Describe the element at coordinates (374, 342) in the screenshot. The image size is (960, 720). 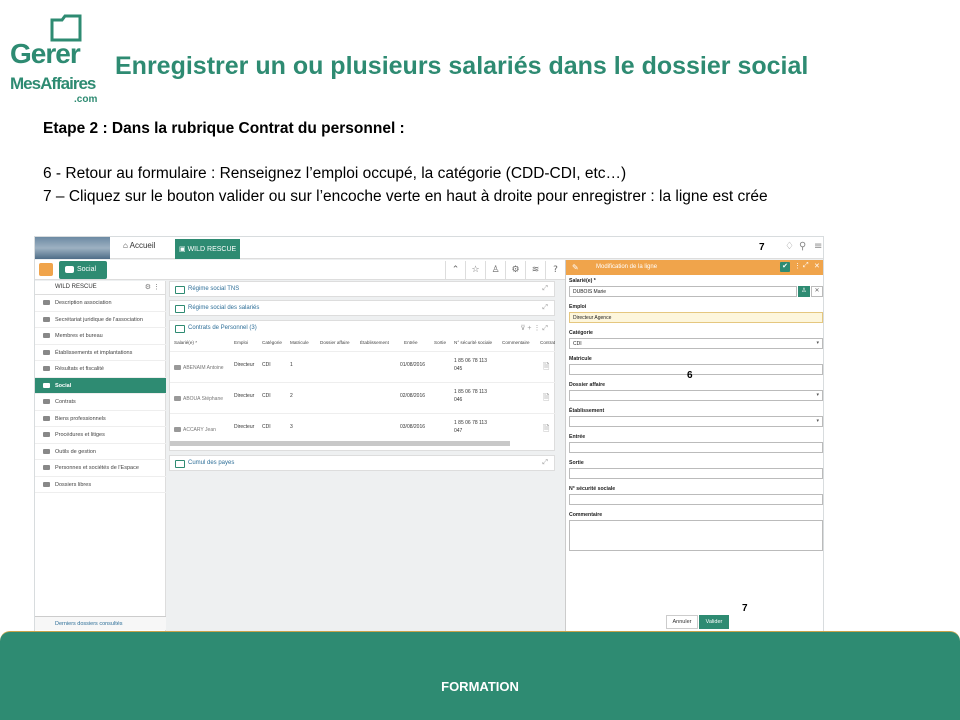
I see `column-header: Établissement` at that location.